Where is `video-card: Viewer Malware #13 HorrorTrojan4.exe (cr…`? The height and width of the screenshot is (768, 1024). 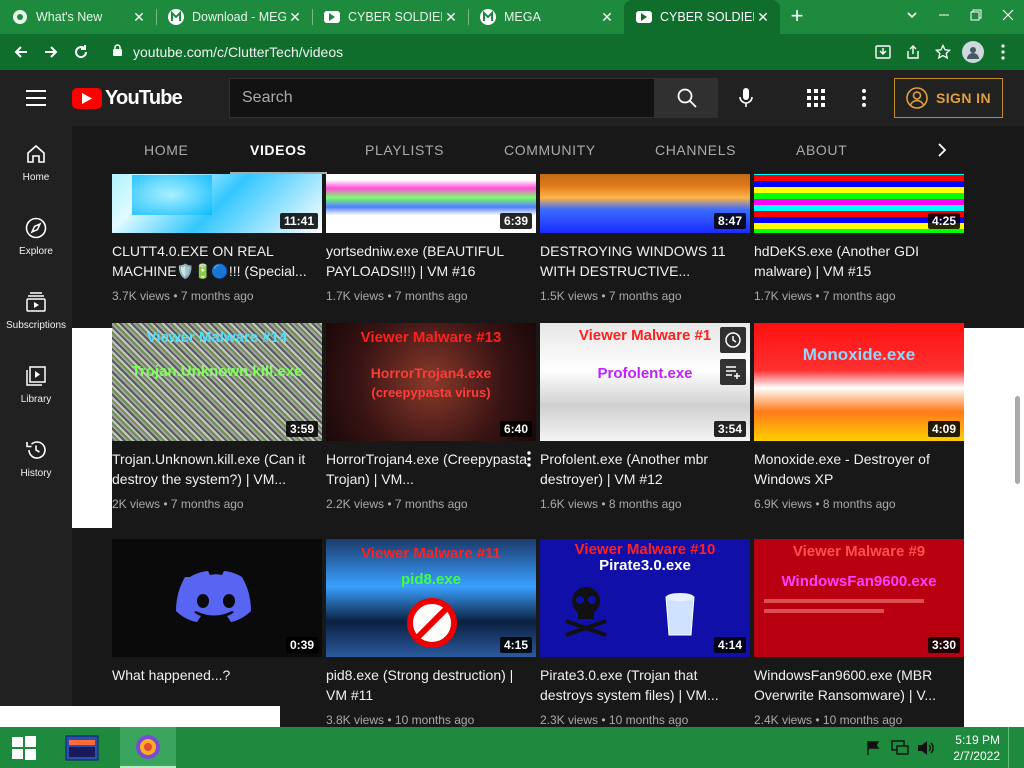 video-card: Viewer Malware #13 HorrorTrojan4.exe (cr… is located at coordinates (431, 417).